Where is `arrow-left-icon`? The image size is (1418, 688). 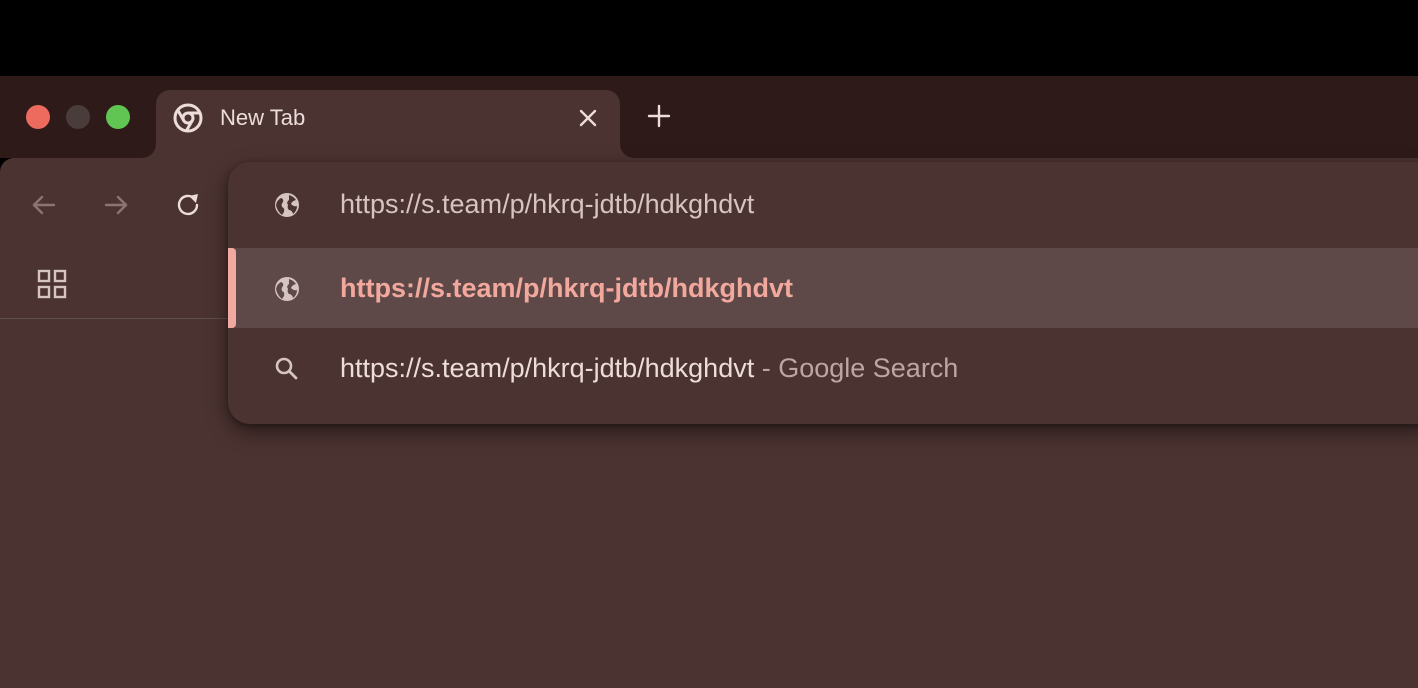
arrow-left-icon is located at coordinates (44, 205).